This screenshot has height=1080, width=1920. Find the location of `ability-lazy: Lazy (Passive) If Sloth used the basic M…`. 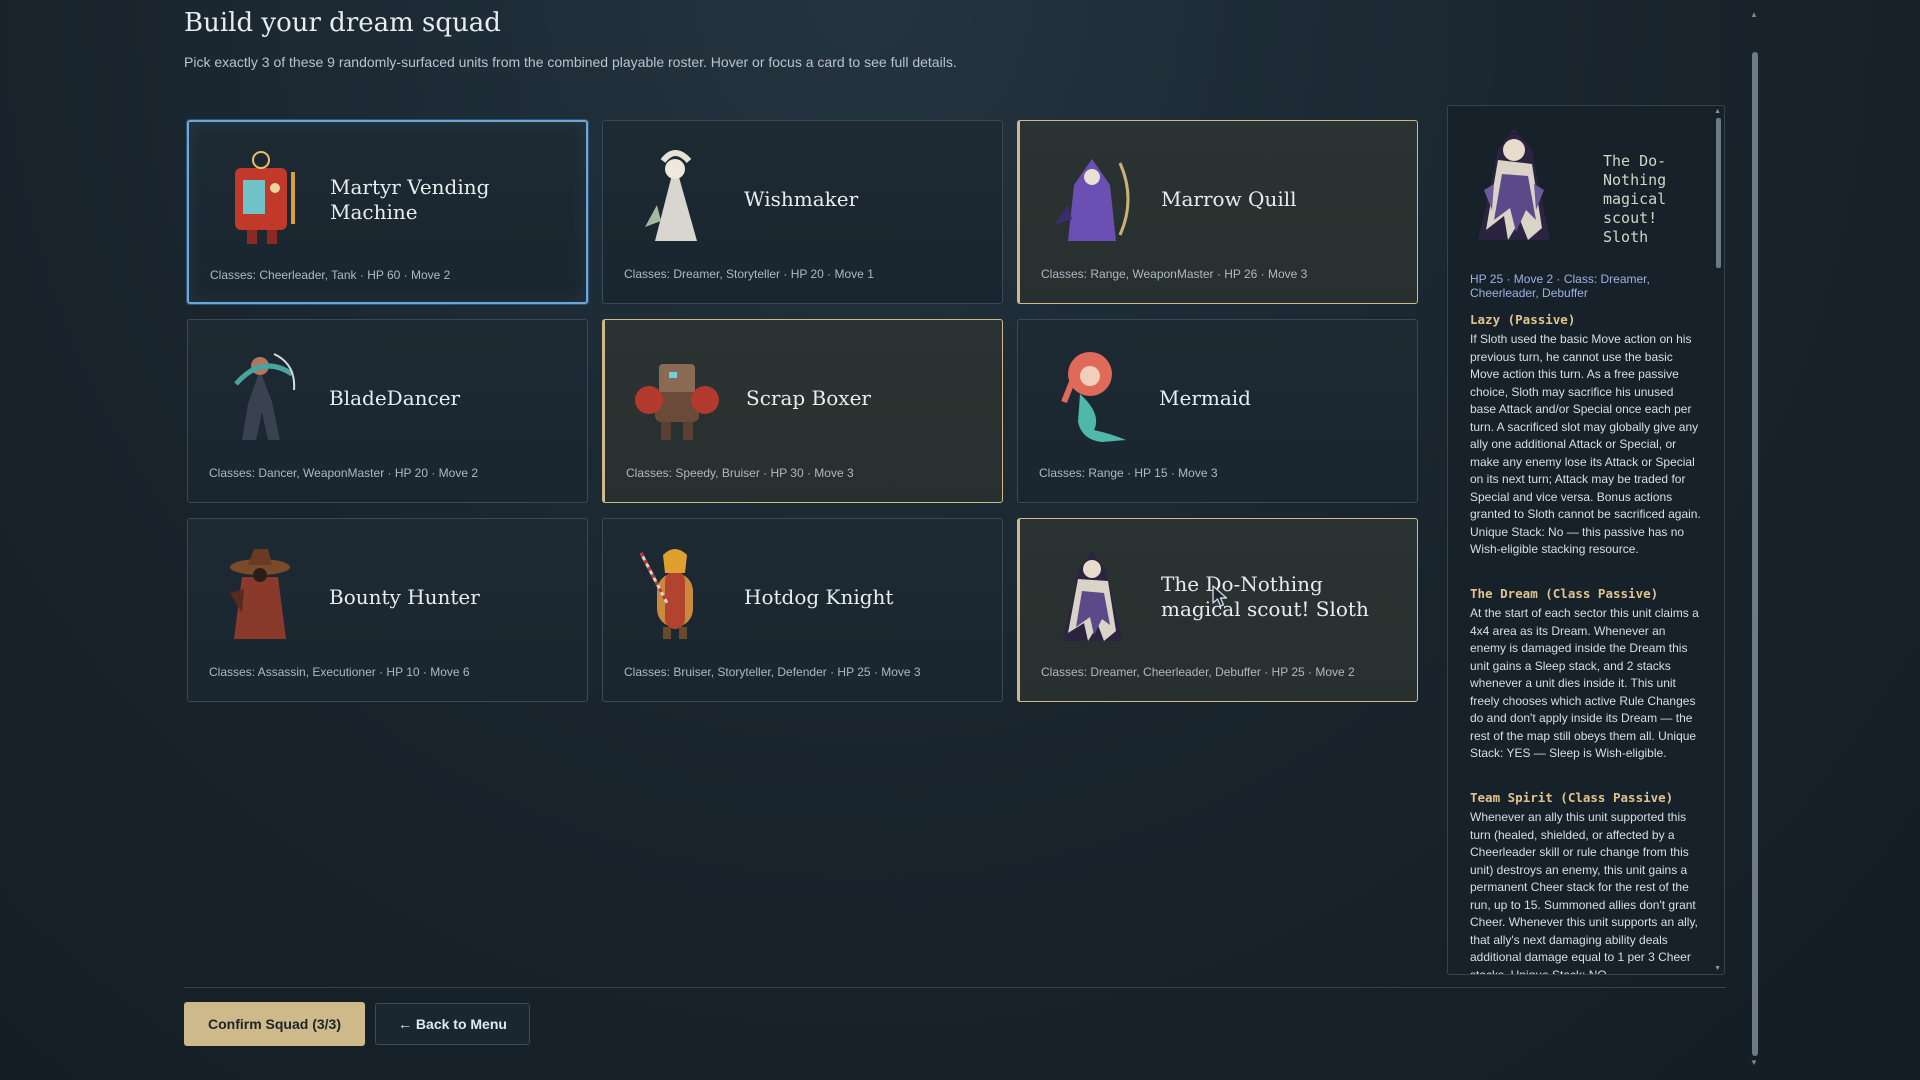

ability-lazy: Lazy (Passive) If Sloth used the basic M… is located at coordinates (1586, 435).